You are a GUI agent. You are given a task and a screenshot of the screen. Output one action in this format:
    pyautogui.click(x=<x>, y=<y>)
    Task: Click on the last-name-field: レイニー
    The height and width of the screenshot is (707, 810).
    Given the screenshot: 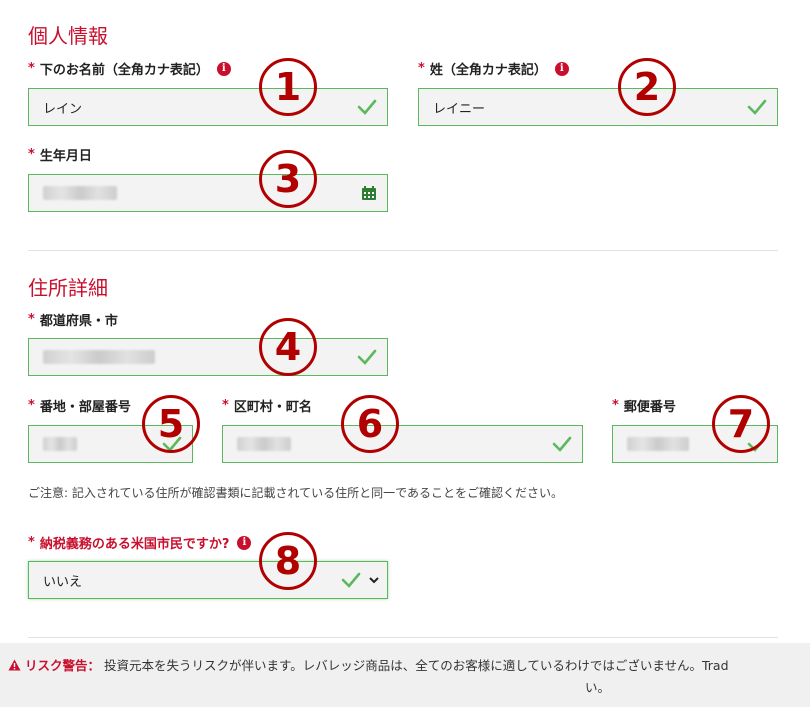 What is the action you would take?
    pyautogui.click(x=598, y=107)
    